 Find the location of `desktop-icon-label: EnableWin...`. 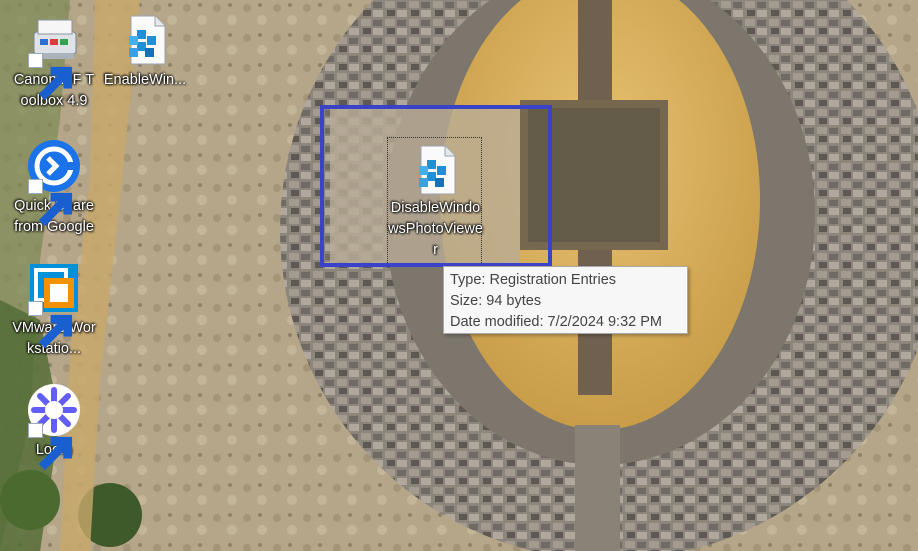

desktop-icon-label: EnableWin... is located at coordinates (145, 80).